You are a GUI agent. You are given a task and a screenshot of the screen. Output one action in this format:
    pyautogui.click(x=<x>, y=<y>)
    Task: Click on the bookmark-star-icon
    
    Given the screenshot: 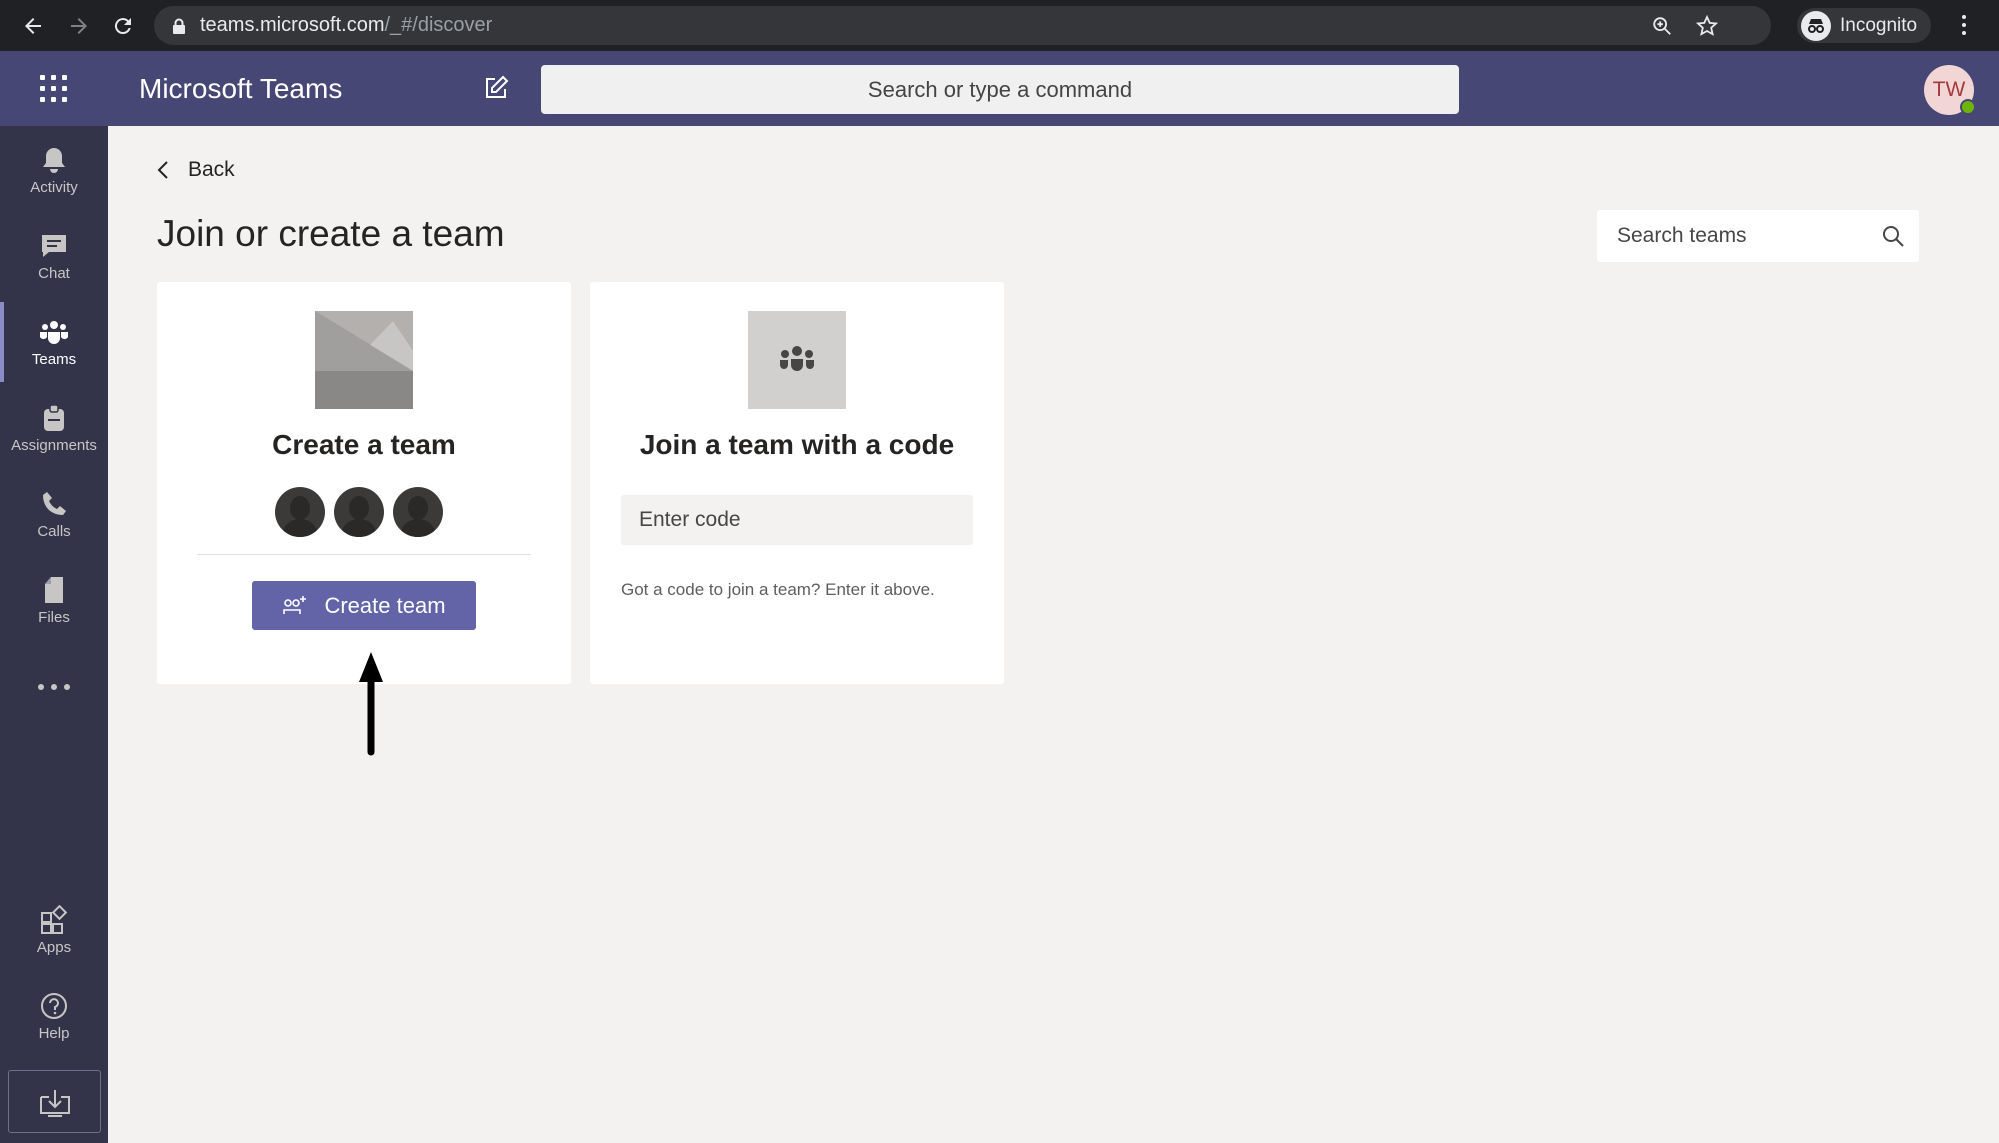 What is the action you would take?
    pyautogui.click(x=1707, y=26)
    